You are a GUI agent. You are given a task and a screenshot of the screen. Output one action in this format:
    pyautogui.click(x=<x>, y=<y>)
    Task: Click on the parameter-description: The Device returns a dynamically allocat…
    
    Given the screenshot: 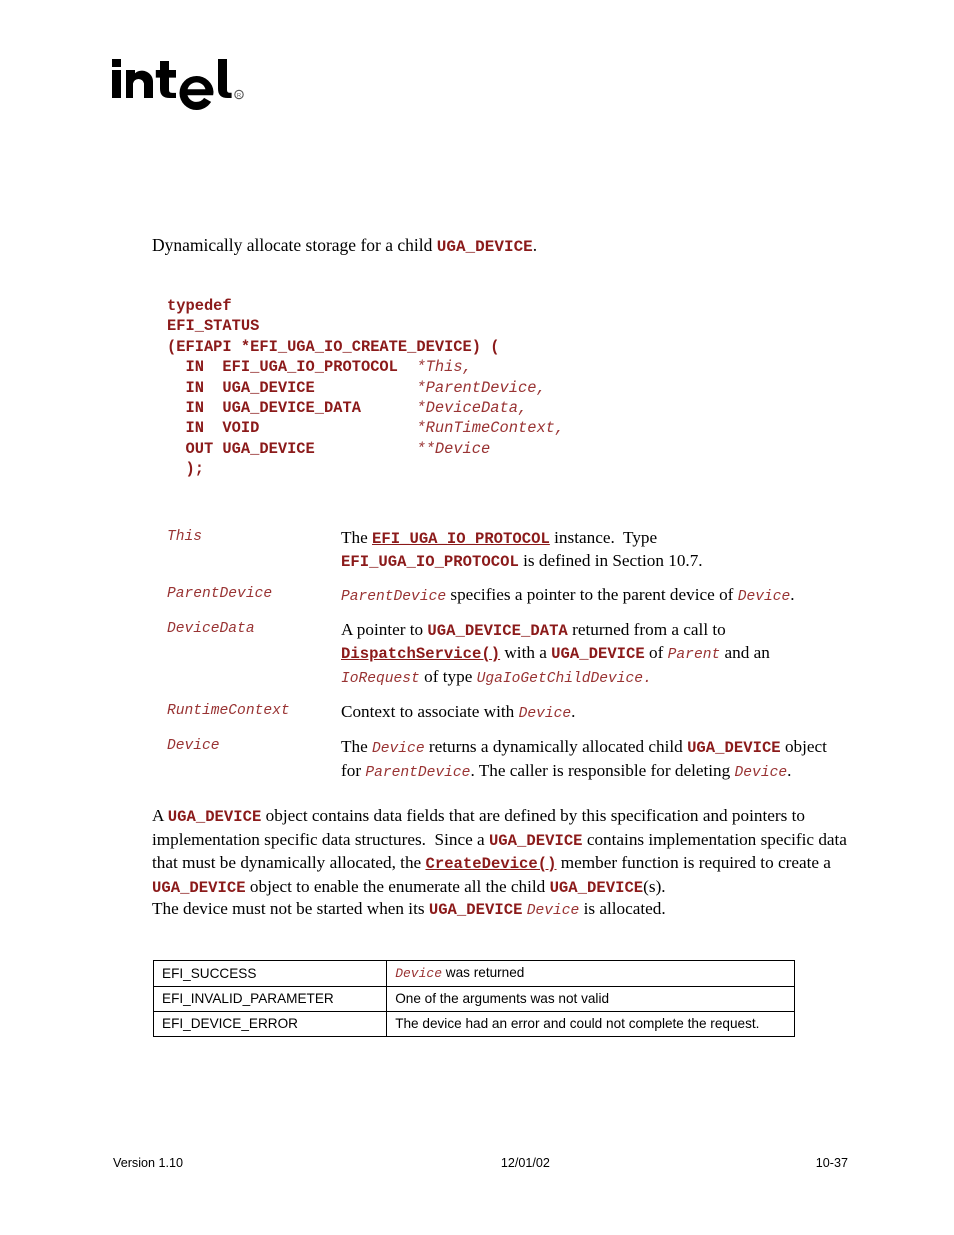 What is the action you would take?
    pyautogui.click(x=584, y=759)
    